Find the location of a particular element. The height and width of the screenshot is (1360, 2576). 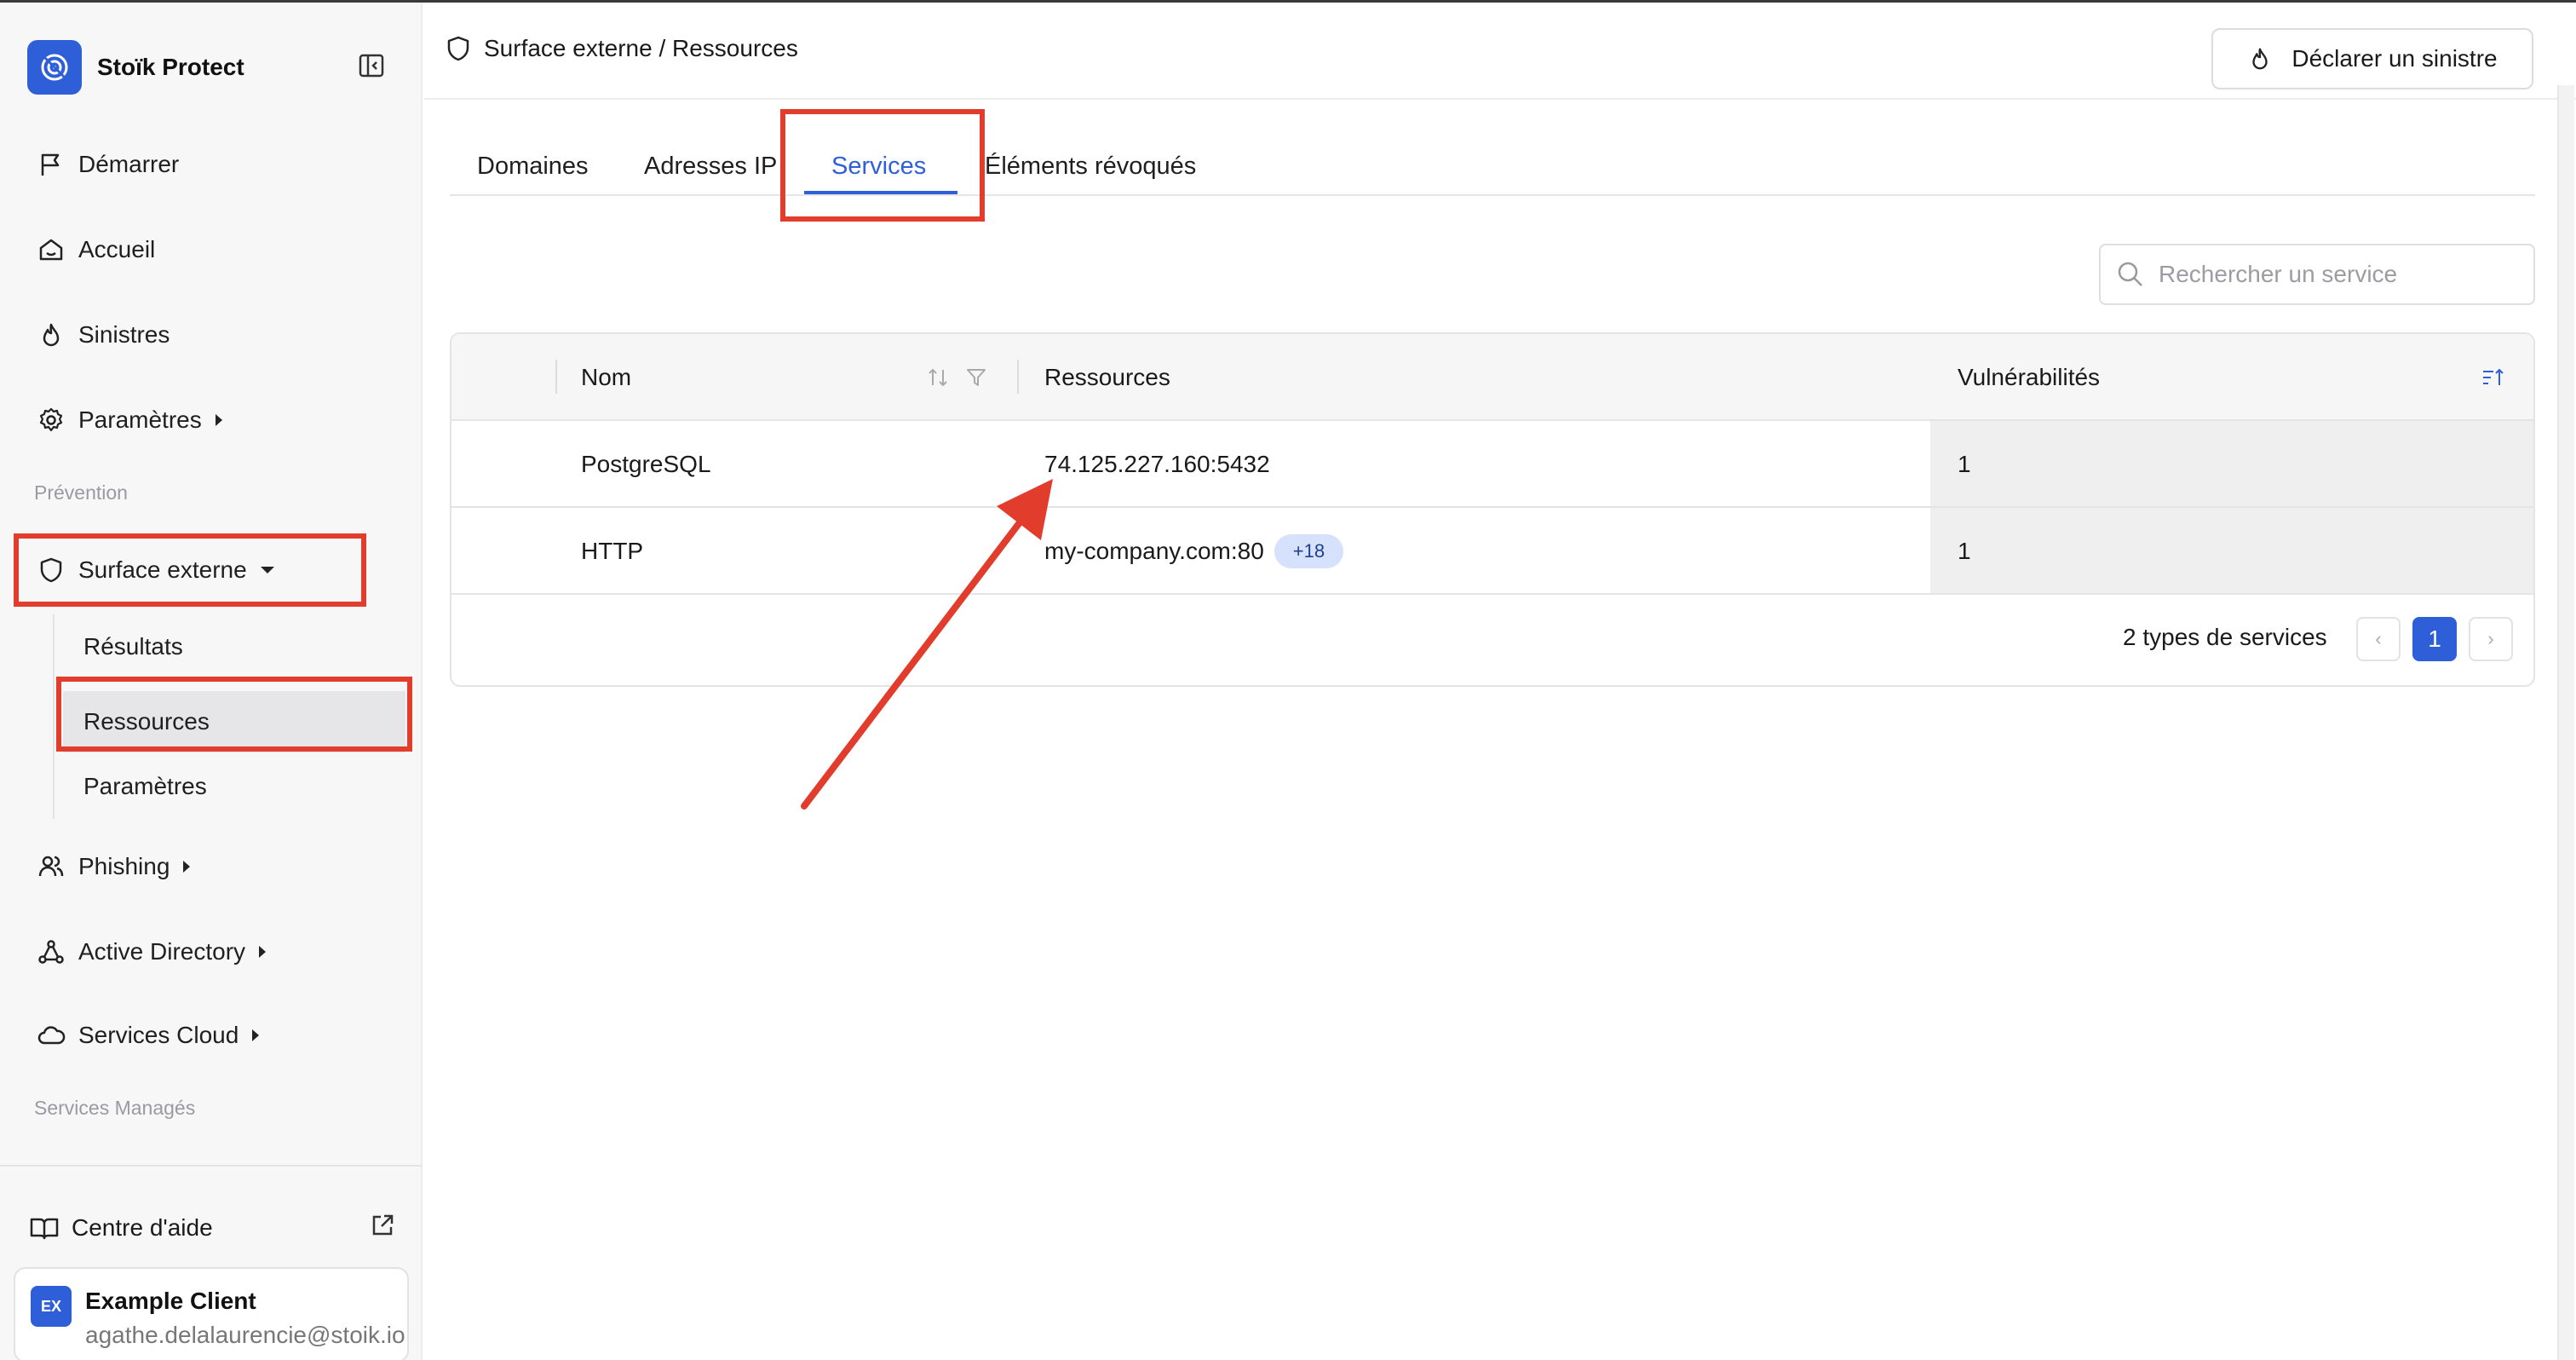

declare-incident-button: Déclarer un sinistre is located at coordinates (2372, 58).